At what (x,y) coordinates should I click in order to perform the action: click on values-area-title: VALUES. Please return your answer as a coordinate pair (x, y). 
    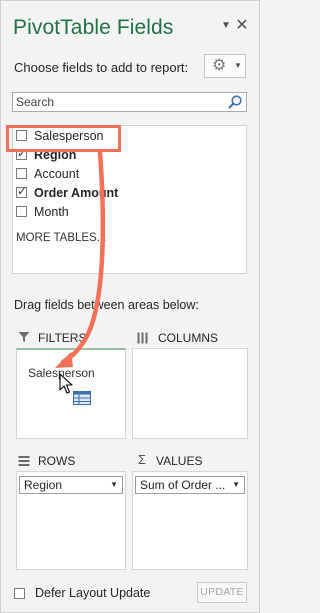
    Looking at the image, I should click on (179, 461).